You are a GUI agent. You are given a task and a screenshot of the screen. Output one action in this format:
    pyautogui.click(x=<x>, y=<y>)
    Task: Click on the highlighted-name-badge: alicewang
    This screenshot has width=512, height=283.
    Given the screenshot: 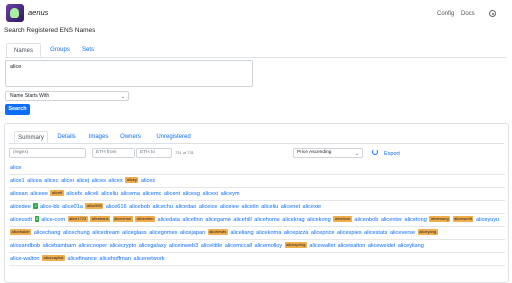 What is the action you would take?
    pyautogui.click(x=440, y=219)
    